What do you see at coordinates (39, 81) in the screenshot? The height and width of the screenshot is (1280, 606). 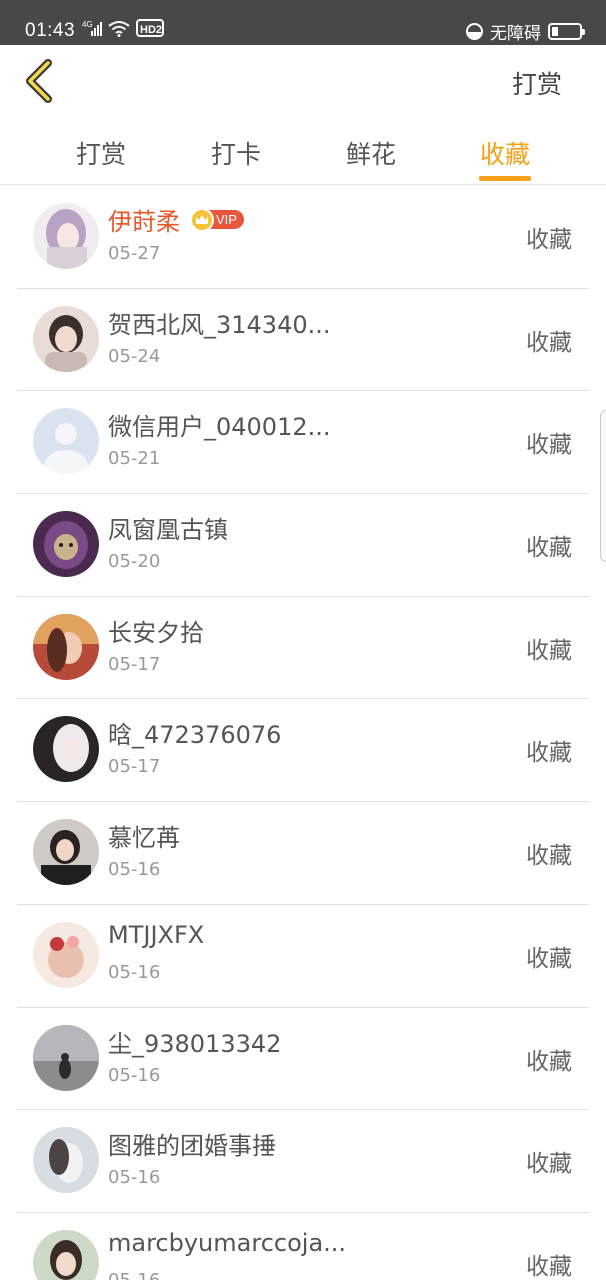 I see `chevron-left-icon` at bounding box center [39, 81].